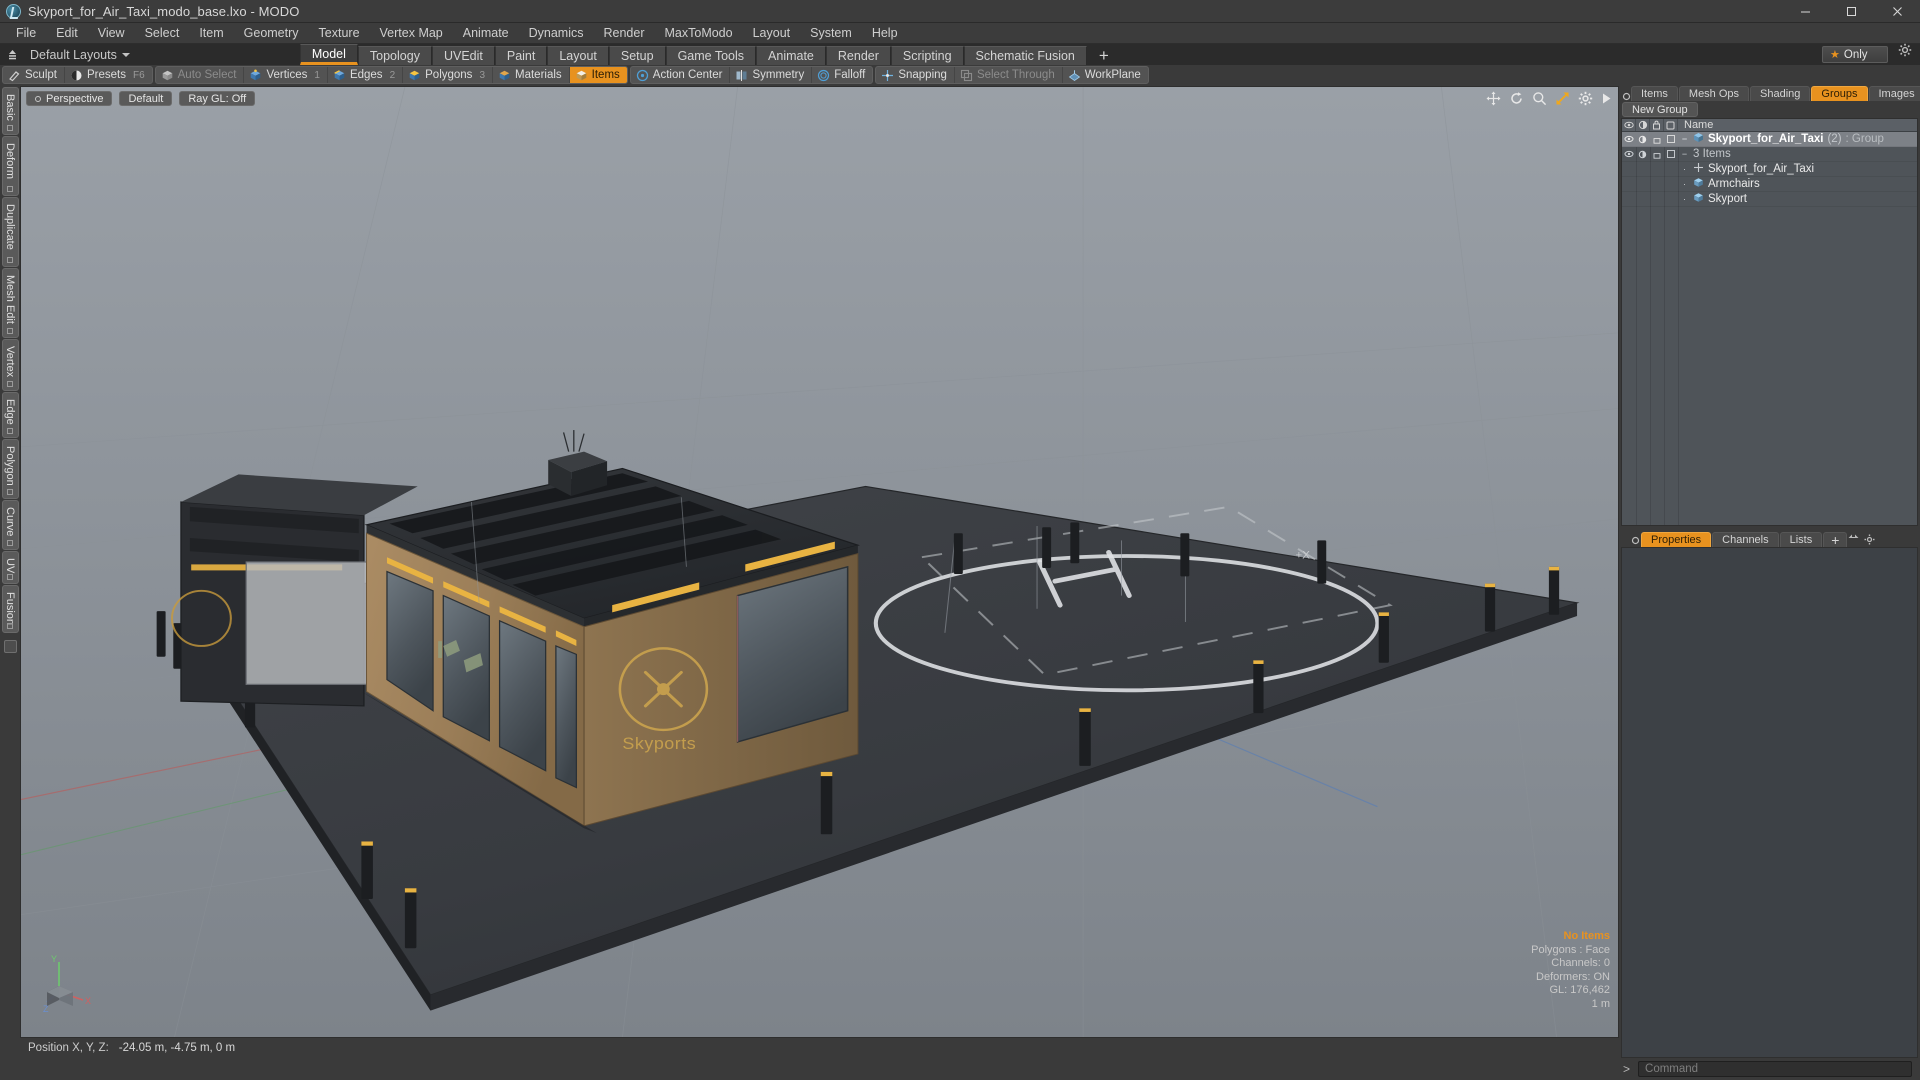 This screenshot has height=1080, width=1920. What do you see at coordinates (831, 33) in the screenshot?
I see `menu-item-system: System` at bounding box center [831, 33].